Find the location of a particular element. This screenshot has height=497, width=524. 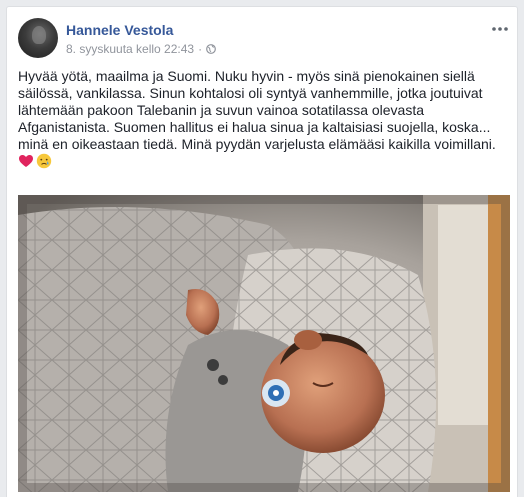

more-options-icon is located at coordinates (500, 29).